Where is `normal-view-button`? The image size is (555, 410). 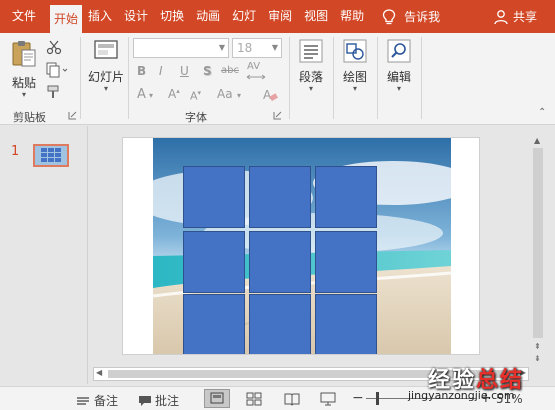 normal-view-button is located at coordinates (217, 398).